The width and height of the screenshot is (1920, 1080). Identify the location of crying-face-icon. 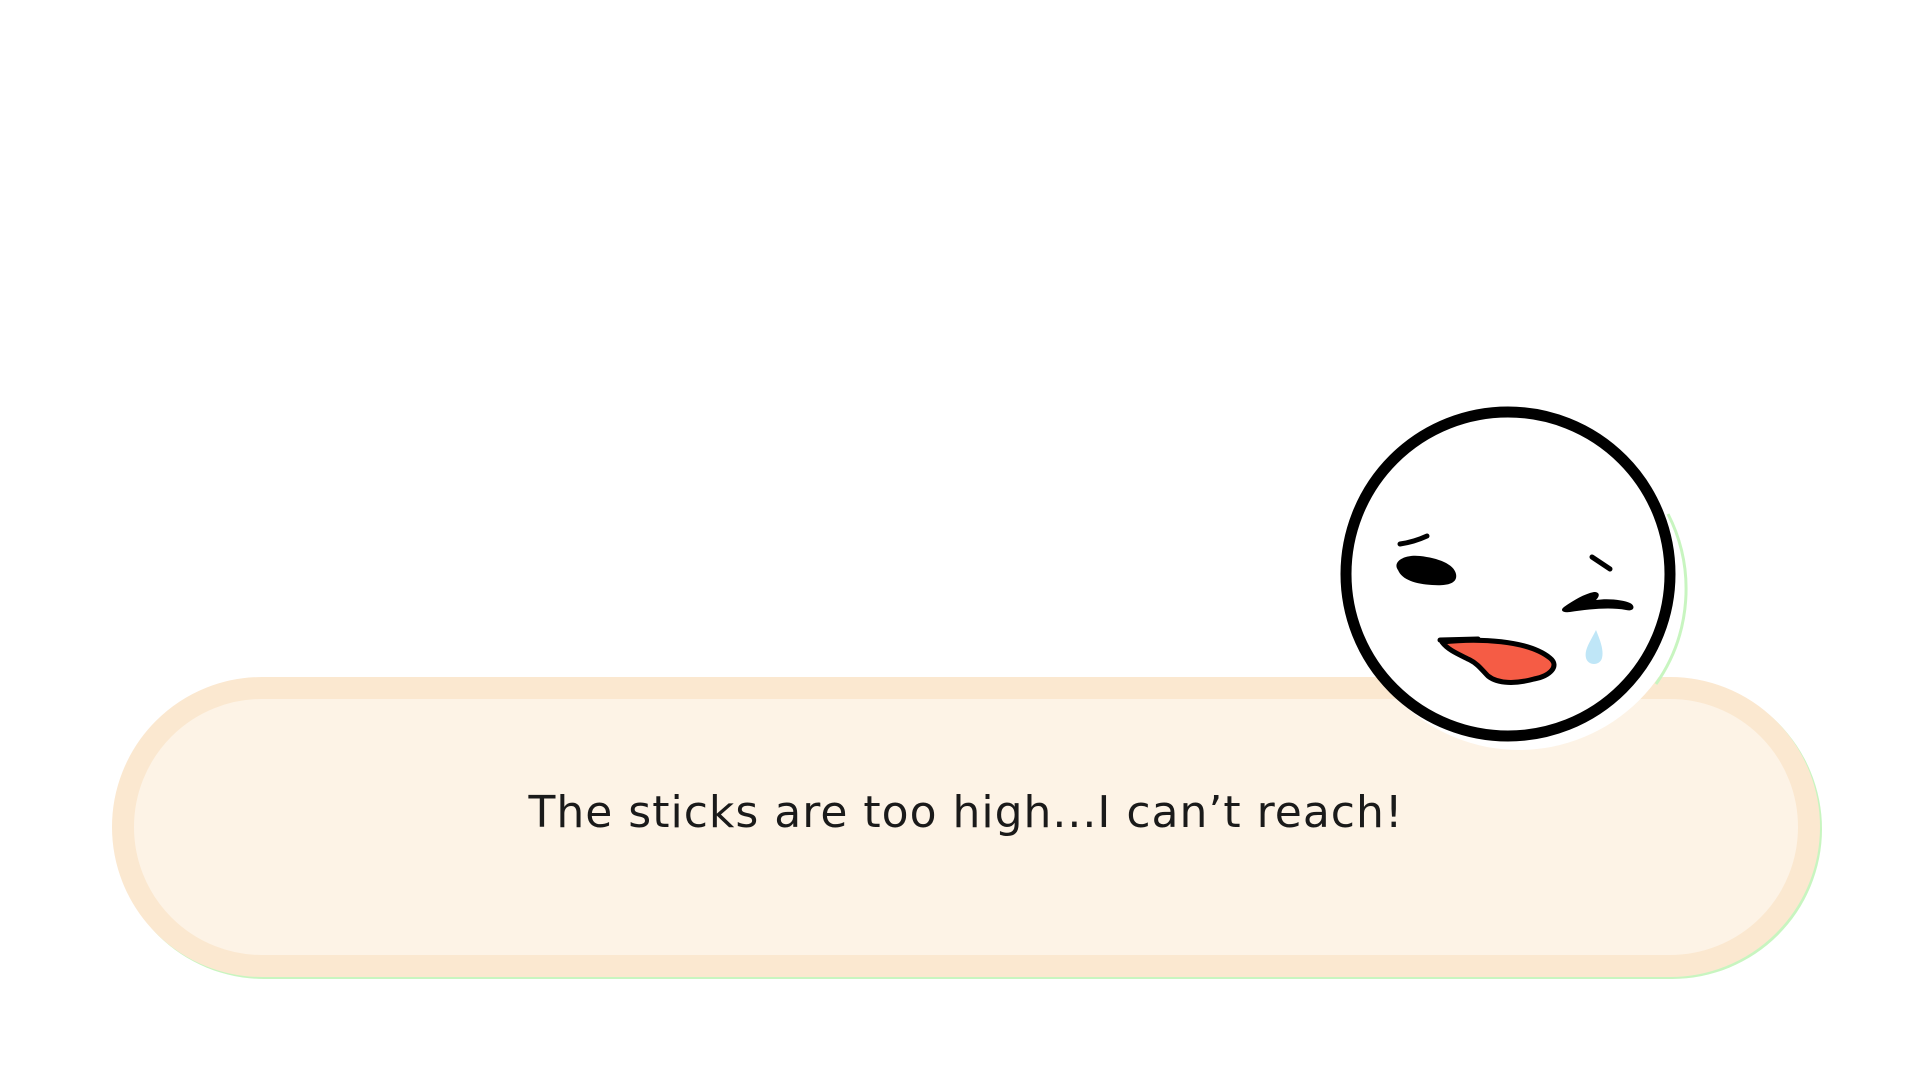
(1514, 578).